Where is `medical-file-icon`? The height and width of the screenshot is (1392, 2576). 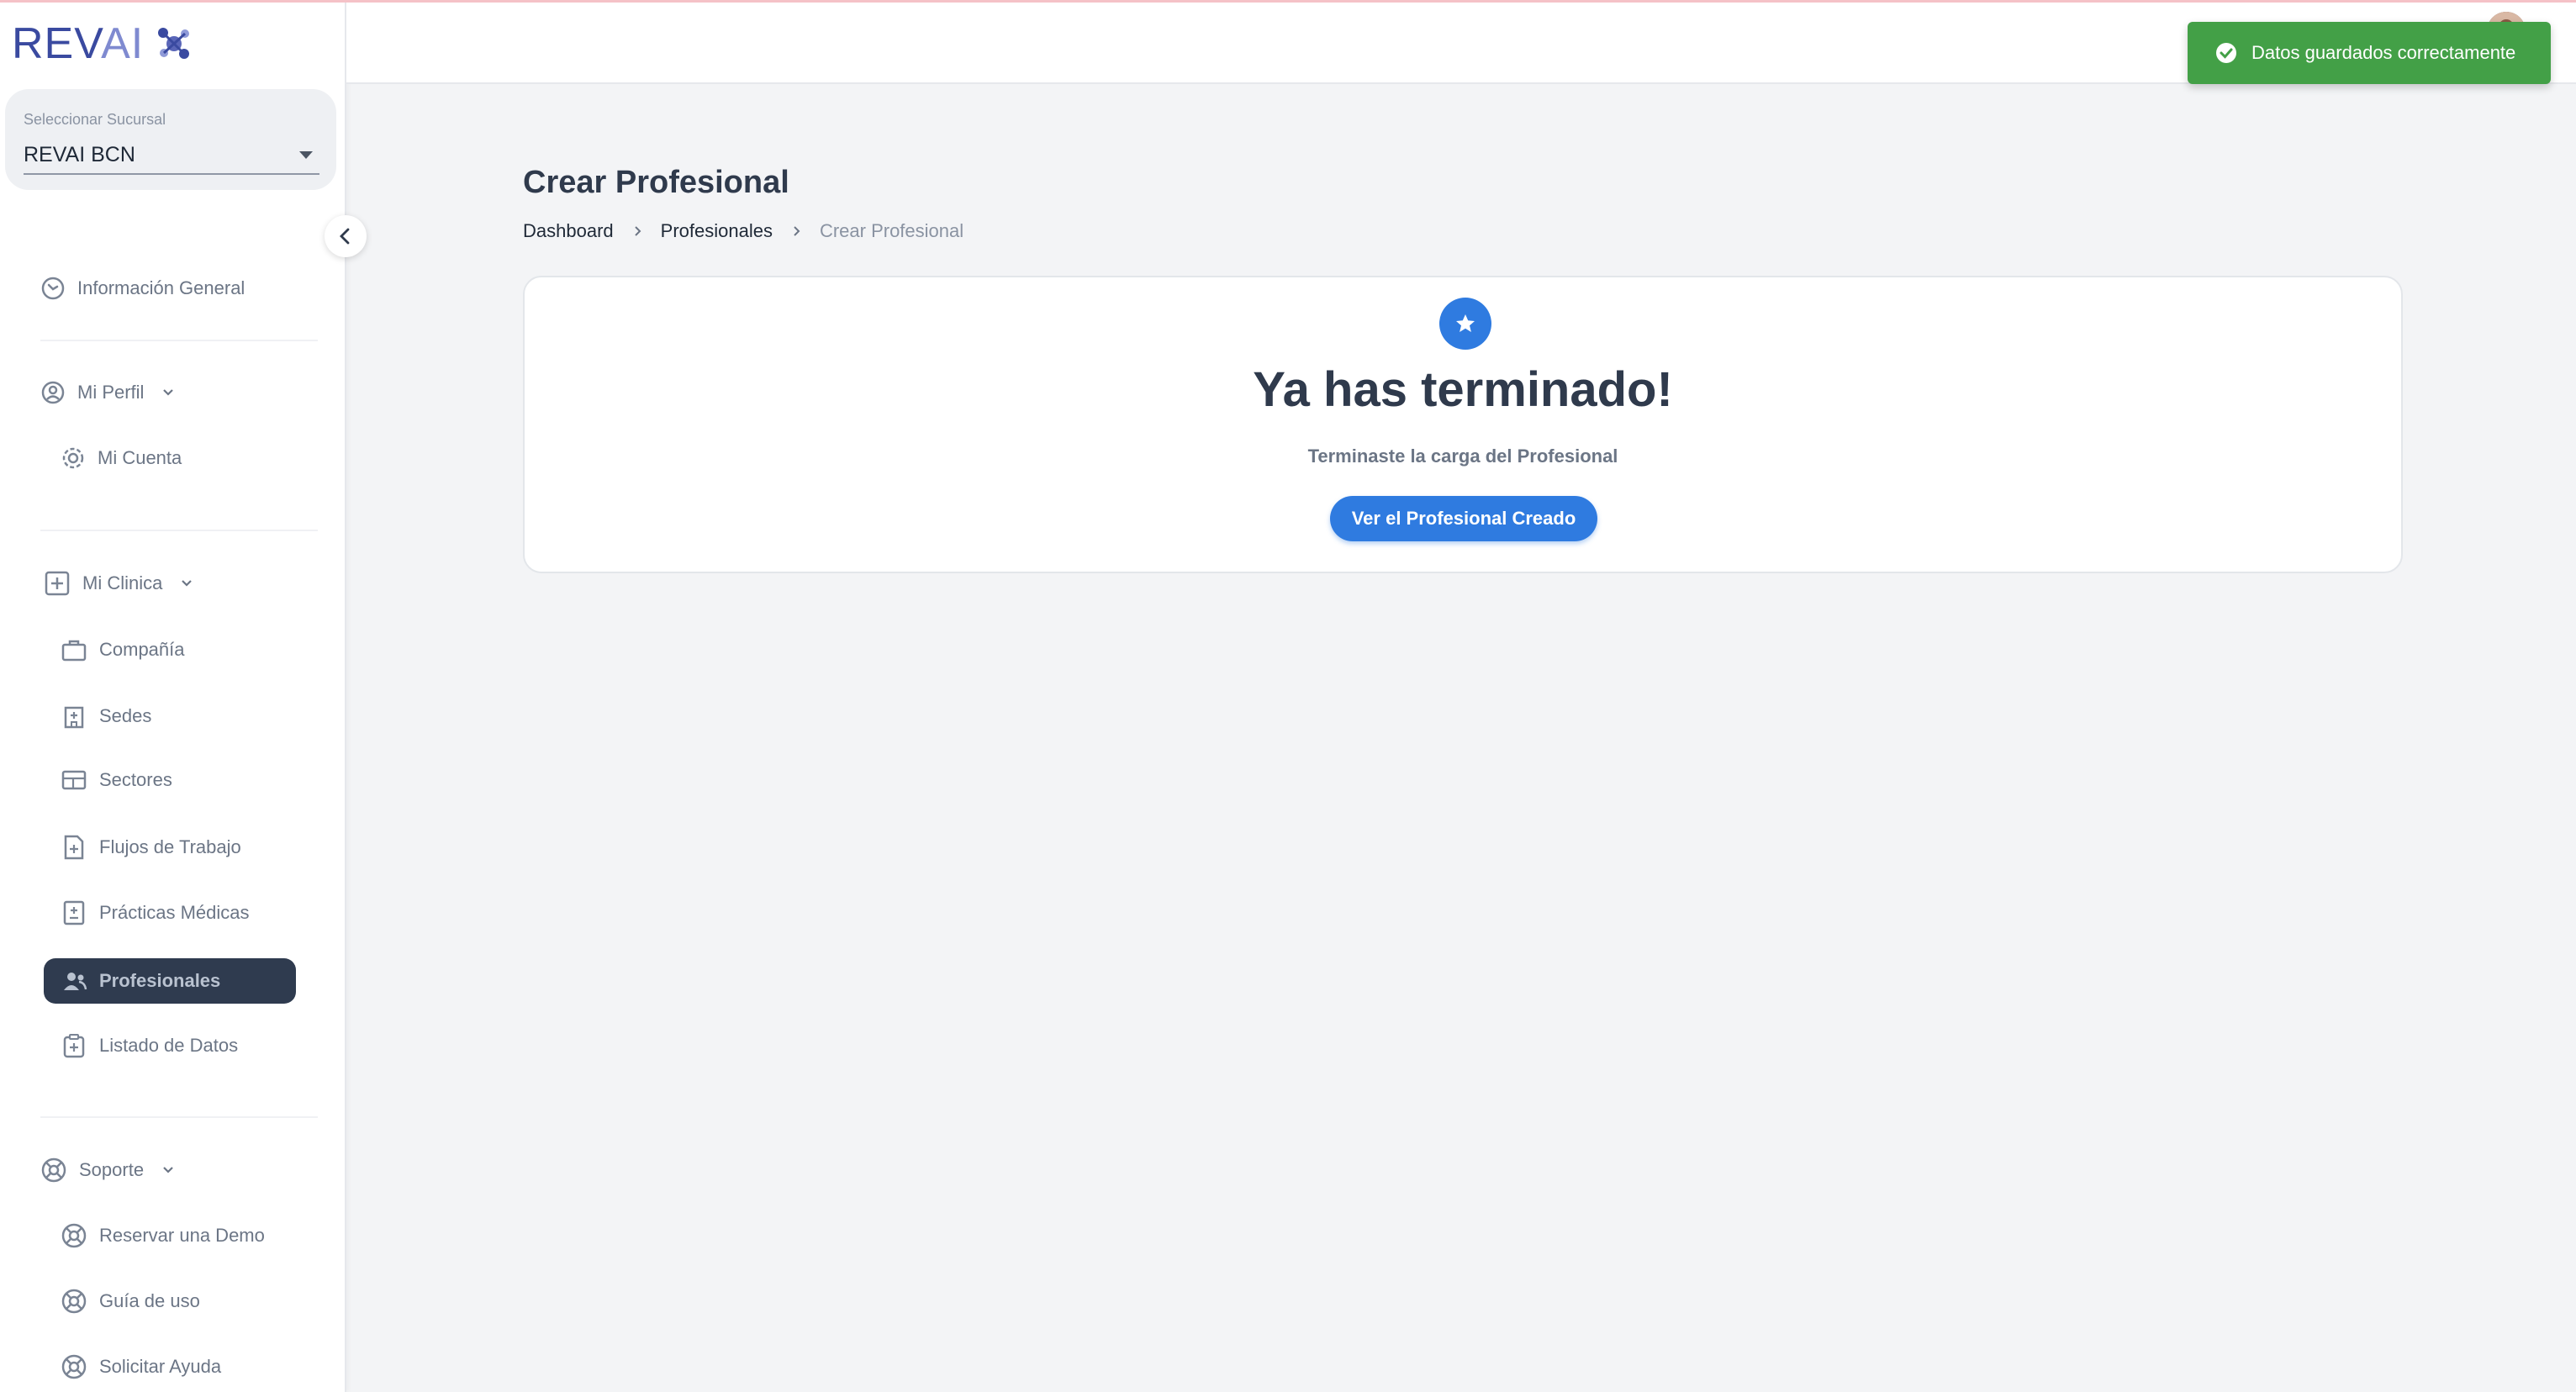
medical-file-icon is located at coordinates (74, 912).